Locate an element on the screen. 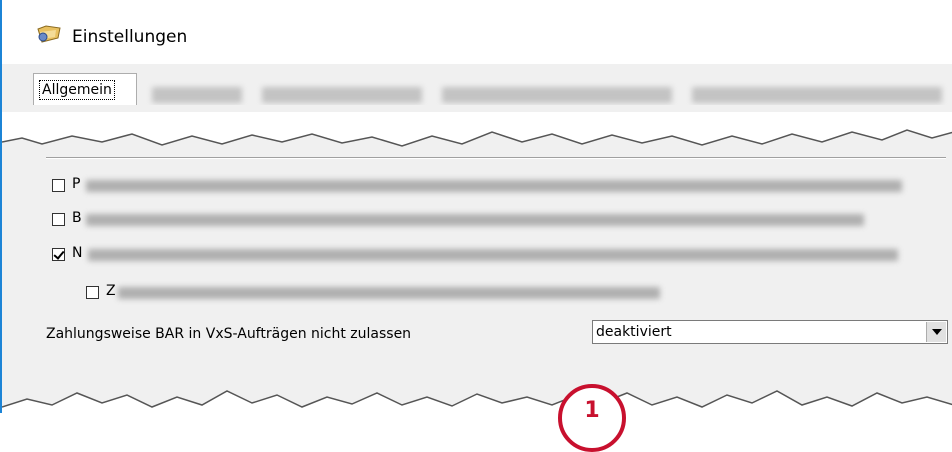 This screenshot has height=452, width=952. chevron-down-icon is located at coordinates (936, 332).